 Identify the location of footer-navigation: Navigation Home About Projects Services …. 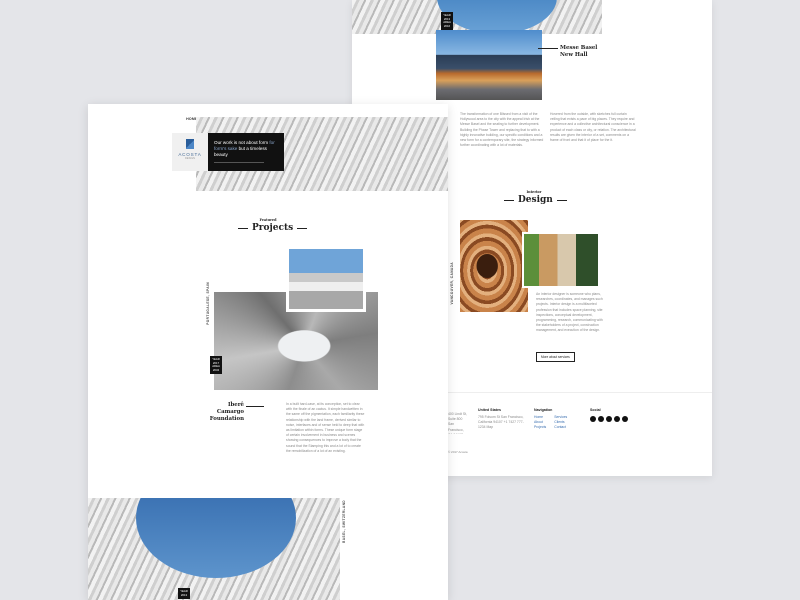
(559, 419).